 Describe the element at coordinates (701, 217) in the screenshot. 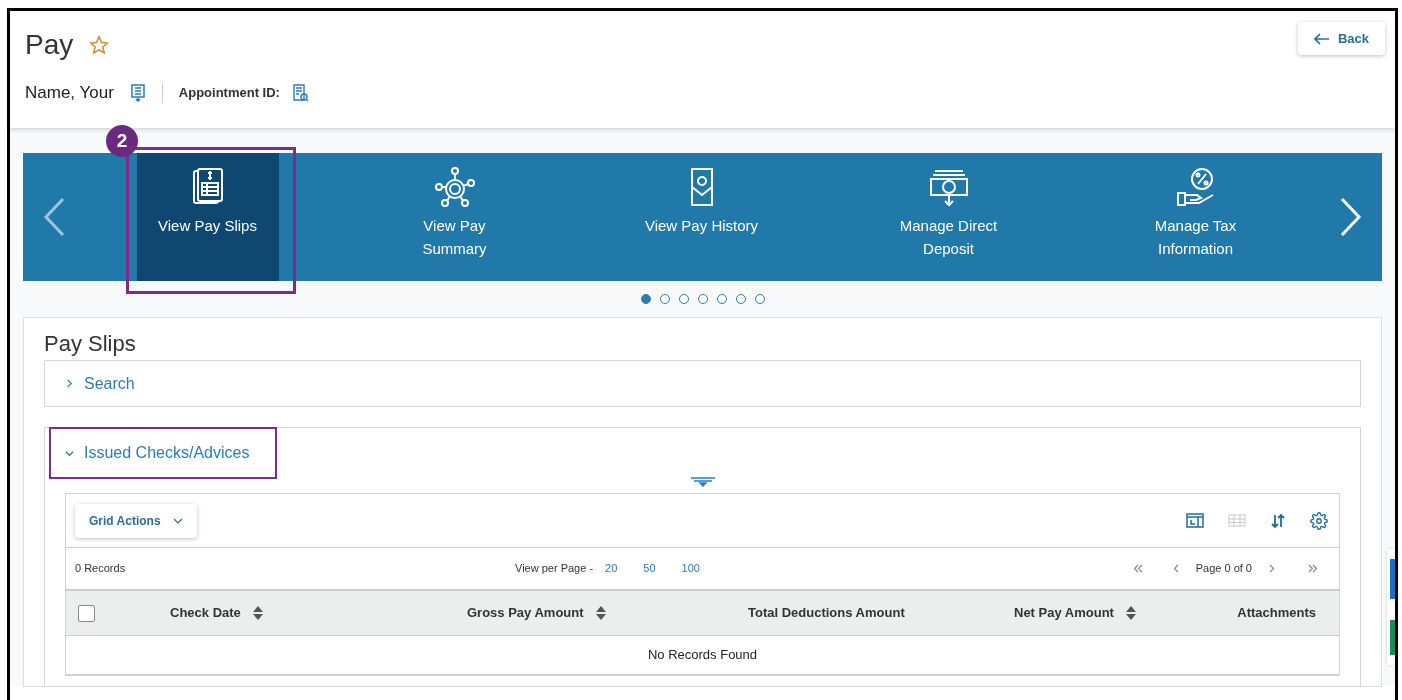

I see `carousel-tile: View Pay History` at that location.